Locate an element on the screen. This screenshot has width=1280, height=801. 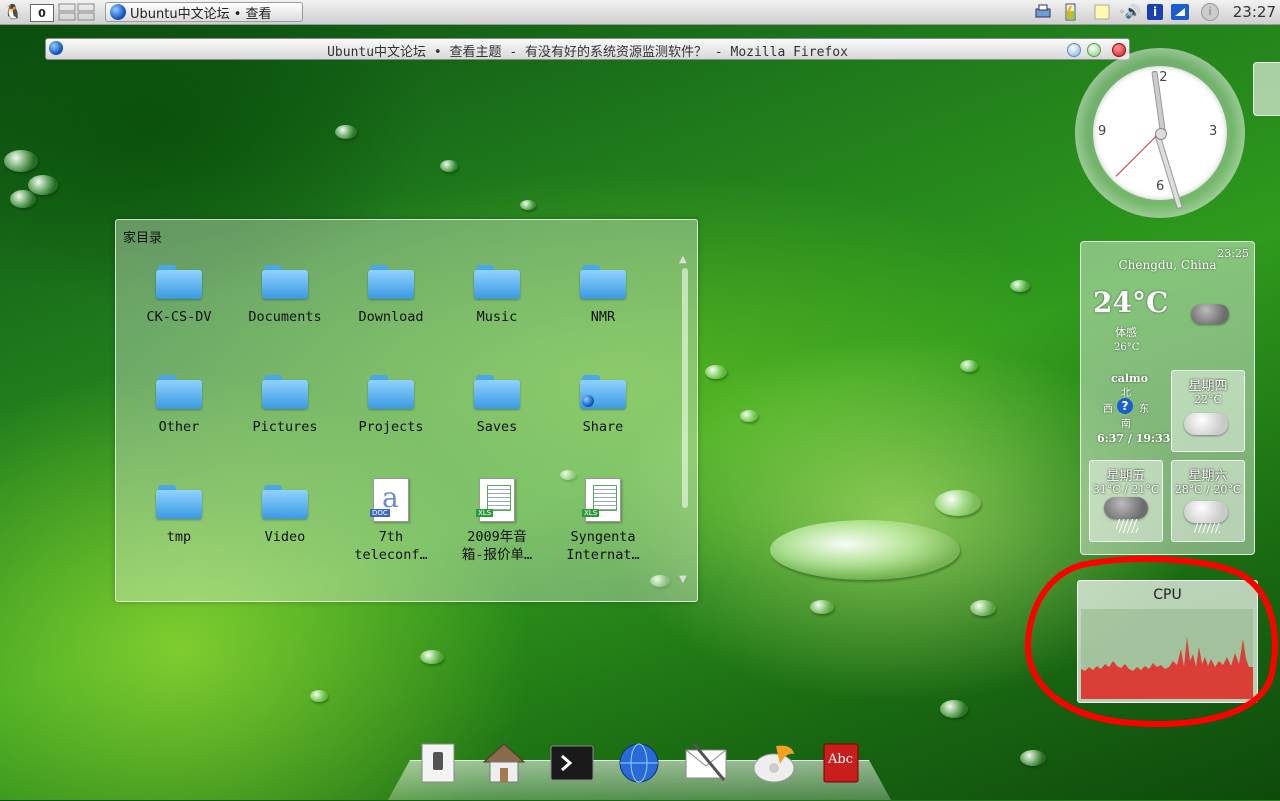
folder-pictures: Pictures is located at coordinates (285, 405).